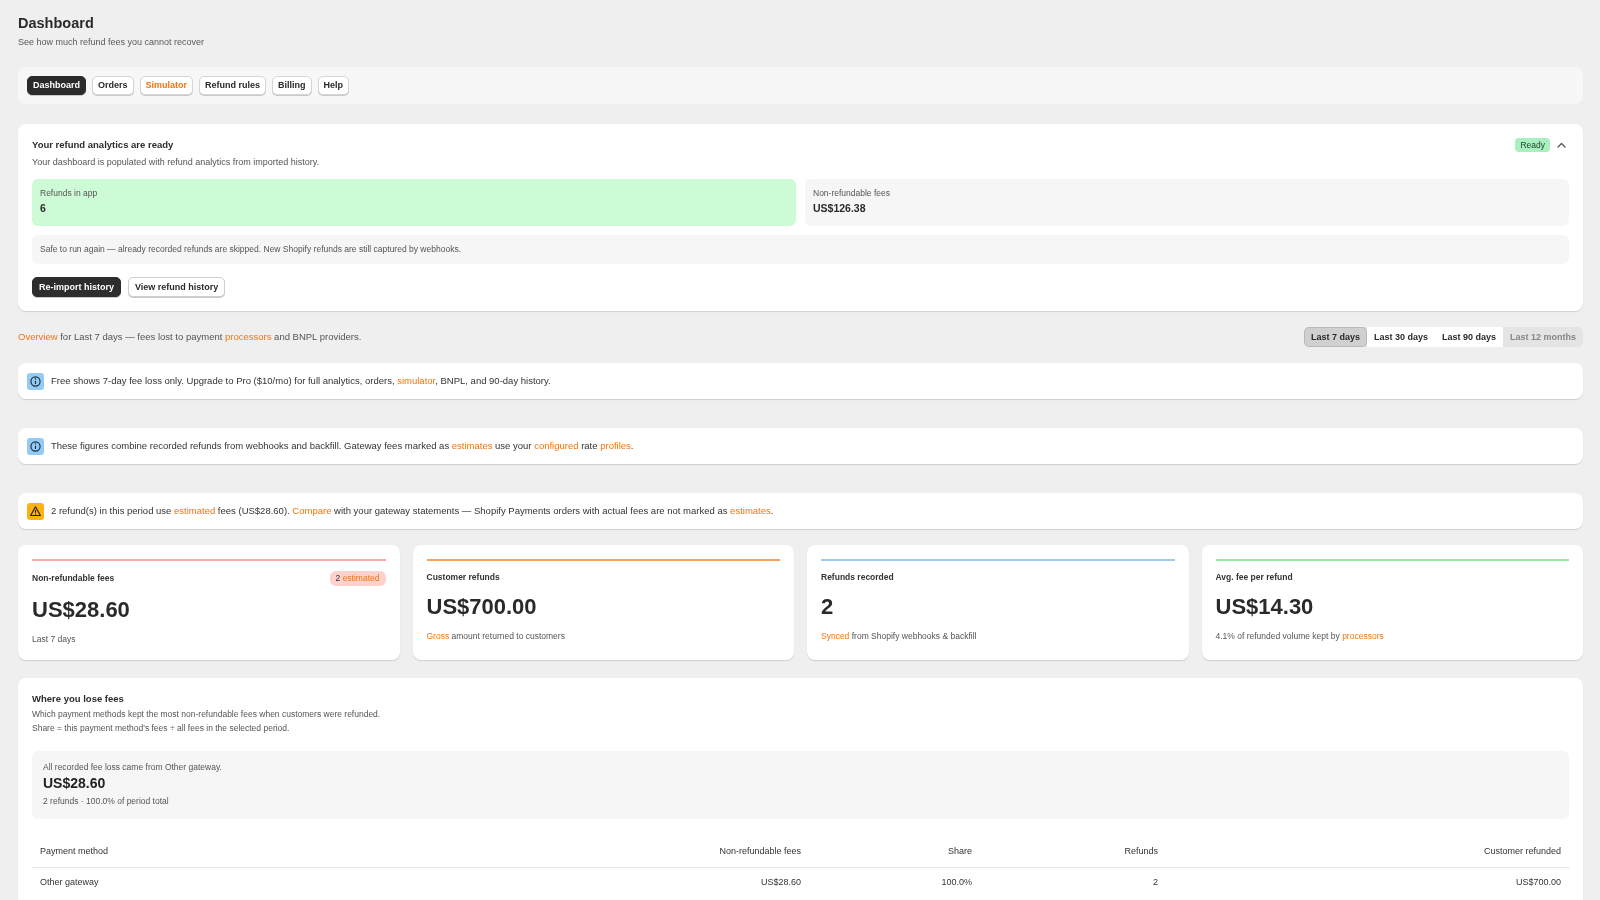 The height and width of the screenshot is (900, 1600). Describe the element at coordinates (56, 23) in the screenshot. I see `page-title: Dashboard` at that location.